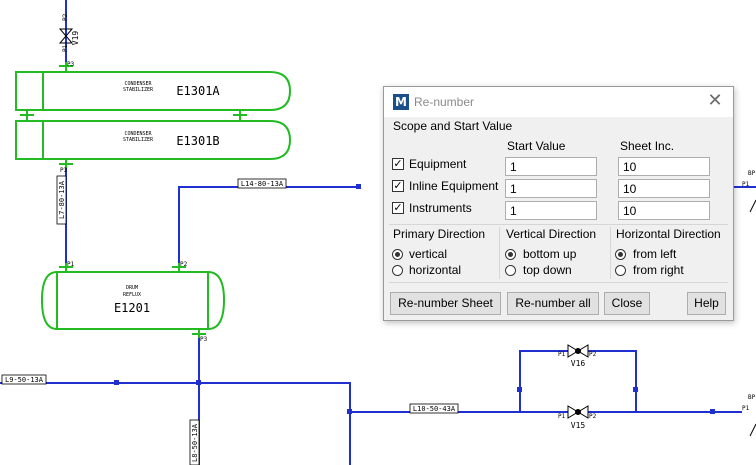 The width and height of the screenshot is (756, 465). What do you see at coordinates (398, 164) in the screenshot?
I see `equipment-checkbox: ✓` at bounding box center [398, 164].